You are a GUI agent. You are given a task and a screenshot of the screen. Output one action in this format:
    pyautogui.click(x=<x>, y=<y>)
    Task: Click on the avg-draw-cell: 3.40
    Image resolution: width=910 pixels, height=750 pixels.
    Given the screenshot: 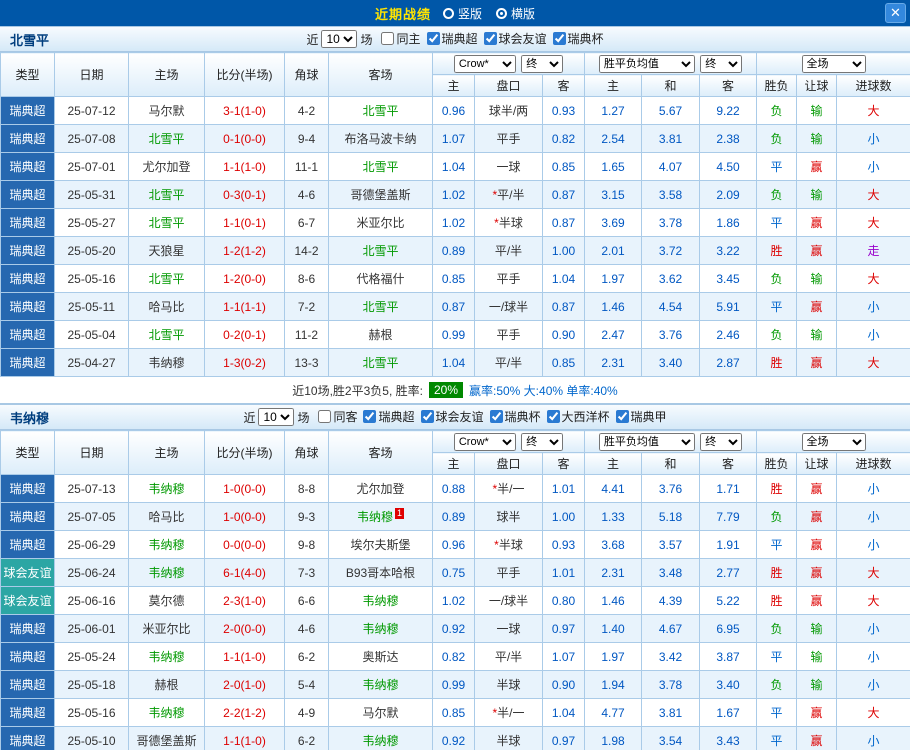 What is the action you would take?
    pyautogui.click(x=671, y=362)
    